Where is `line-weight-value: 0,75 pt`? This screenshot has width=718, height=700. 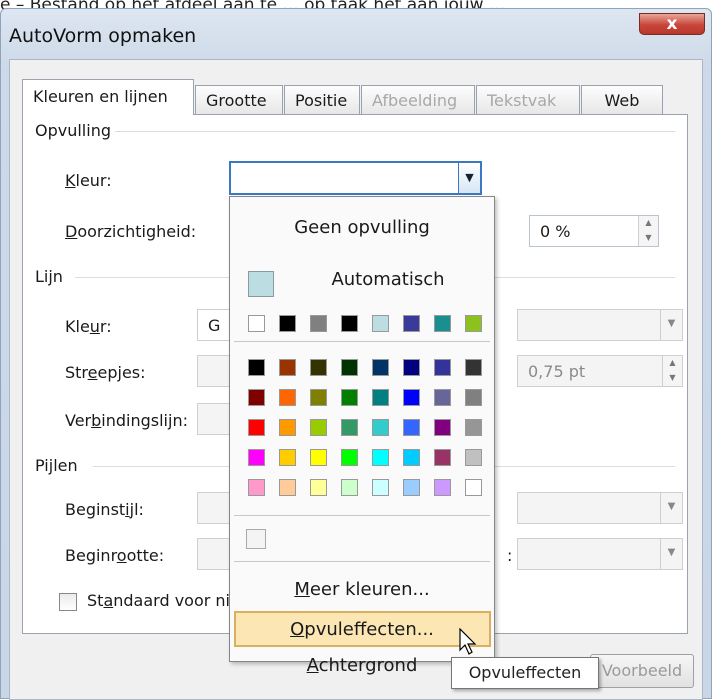 line-weight-value: 0,75 pt is located at coordinates (557, 371).